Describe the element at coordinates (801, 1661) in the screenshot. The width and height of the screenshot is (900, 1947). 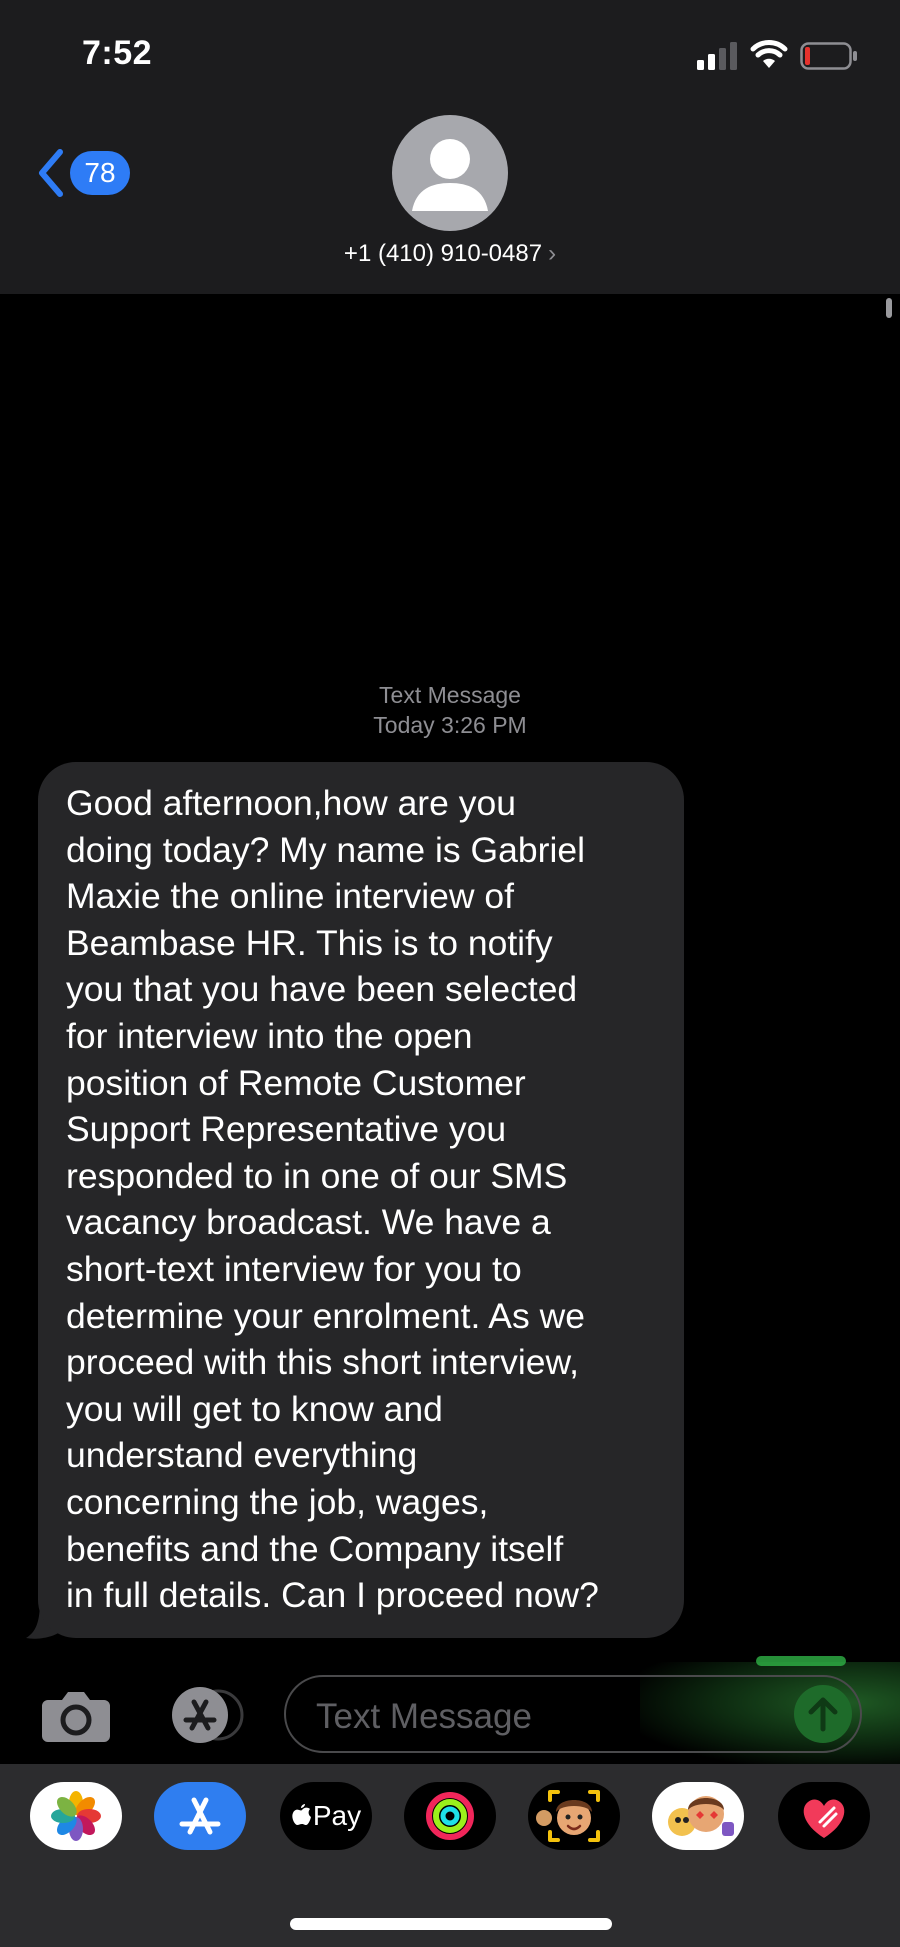
I see `green-highlight` at that location.